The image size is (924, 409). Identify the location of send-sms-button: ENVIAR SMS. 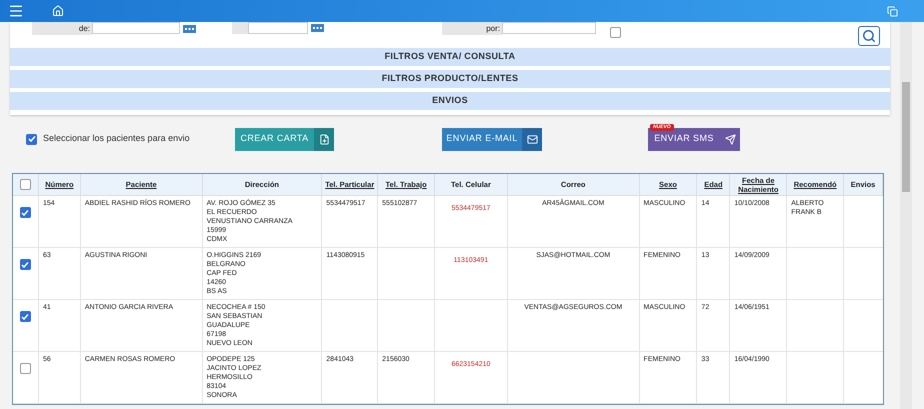
(694, 139).